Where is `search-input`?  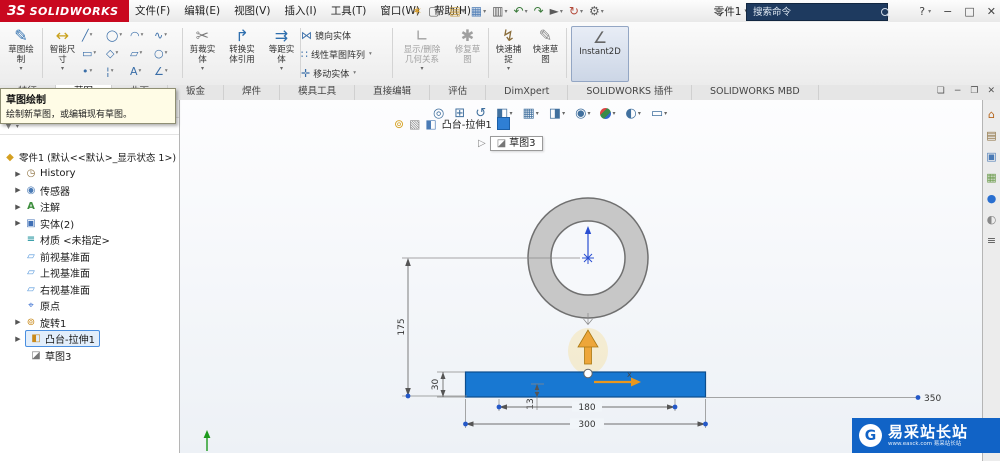
search-input is located at coordinates (814, 12).